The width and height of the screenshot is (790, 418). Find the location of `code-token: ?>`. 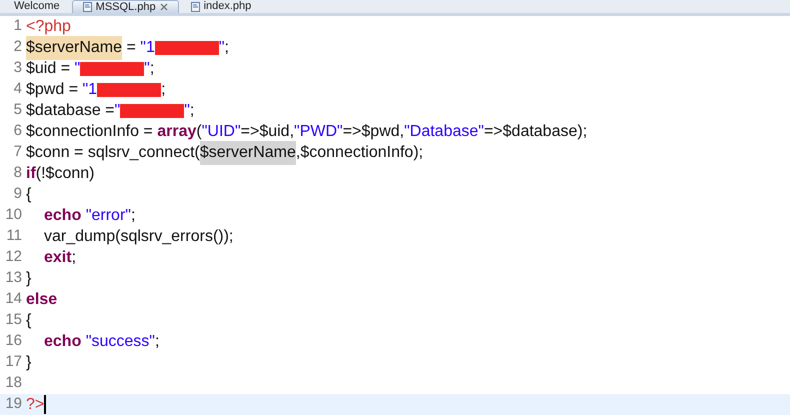

code-token: ?> is located at coordinates (35, 404).